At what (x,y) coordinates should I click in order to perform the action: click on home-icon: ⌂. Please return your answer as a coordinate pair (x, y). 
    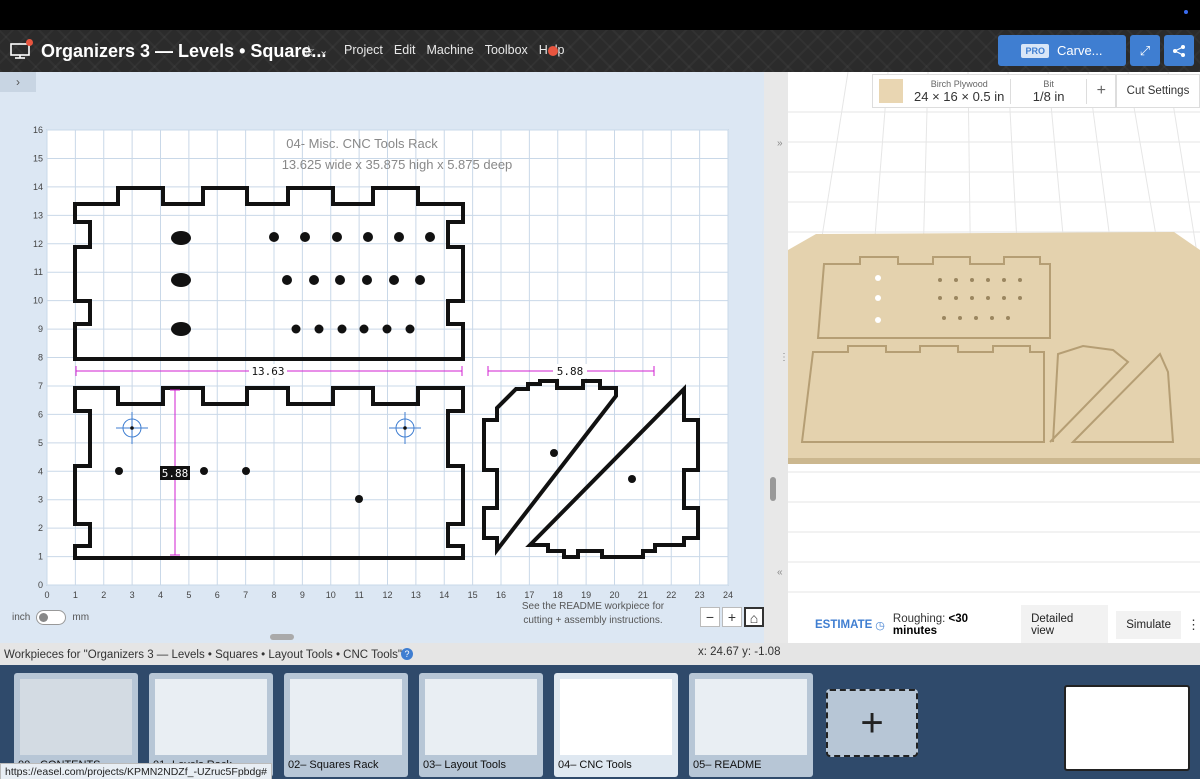
    Looking at the image, I should click on (754, 617).